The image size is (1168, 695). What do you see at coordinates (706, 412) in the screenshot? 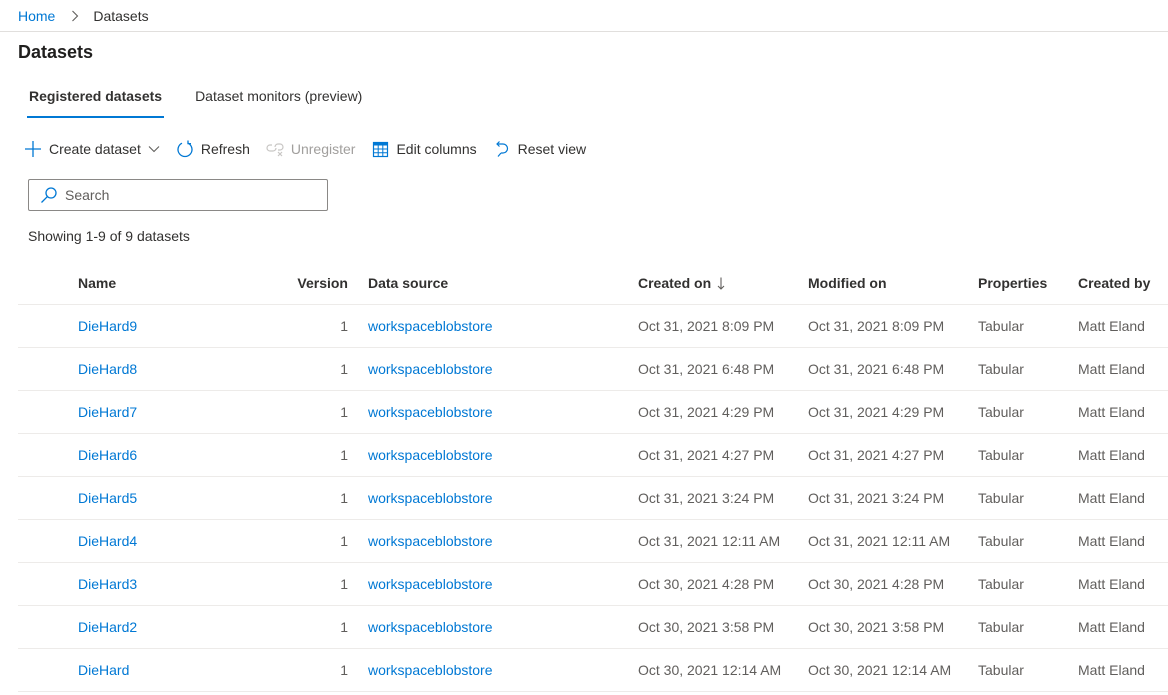
I see `created-on-value: Oct 31, 2021 4:29 PM` at bounding box center [706, 412].